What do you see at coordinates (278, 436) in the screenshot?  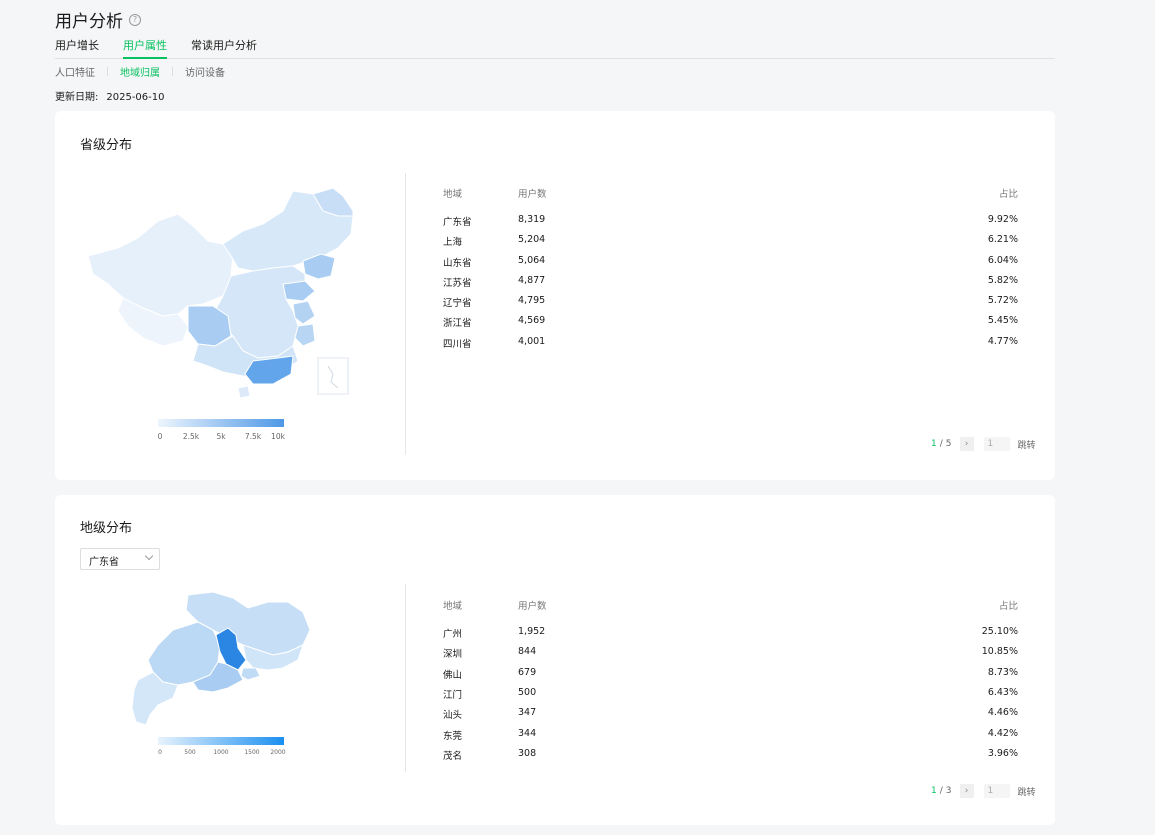 I see `legend-tick: 10k` at bounding box center [278, 436].